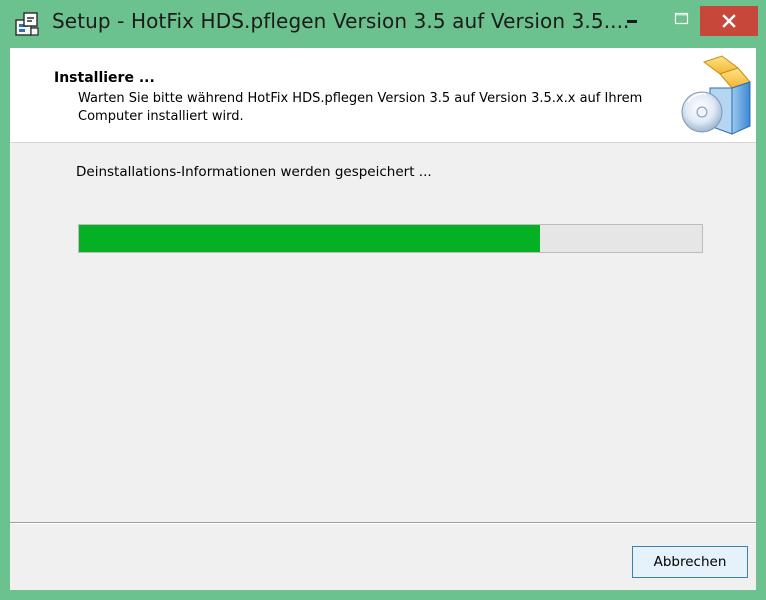 The width and height of the screenshot is (766, 600). I want to click on close-button, so click(729, 21).